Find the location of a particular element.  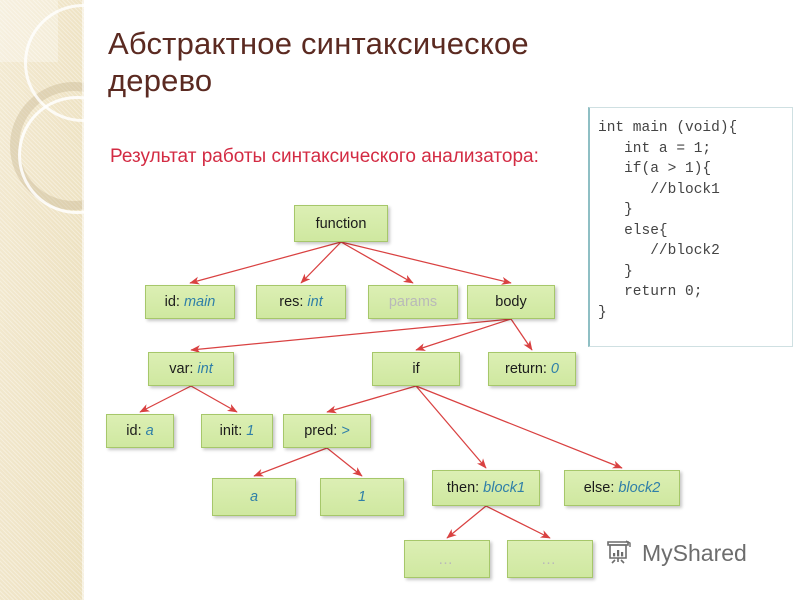

ast-node-one: 1 is located at coordinates (362, 497).